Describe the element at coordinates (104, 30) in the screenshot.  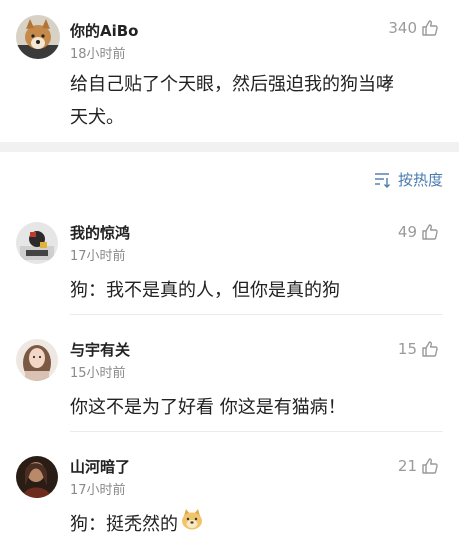
I see `username: 你的AiBo` at that location.